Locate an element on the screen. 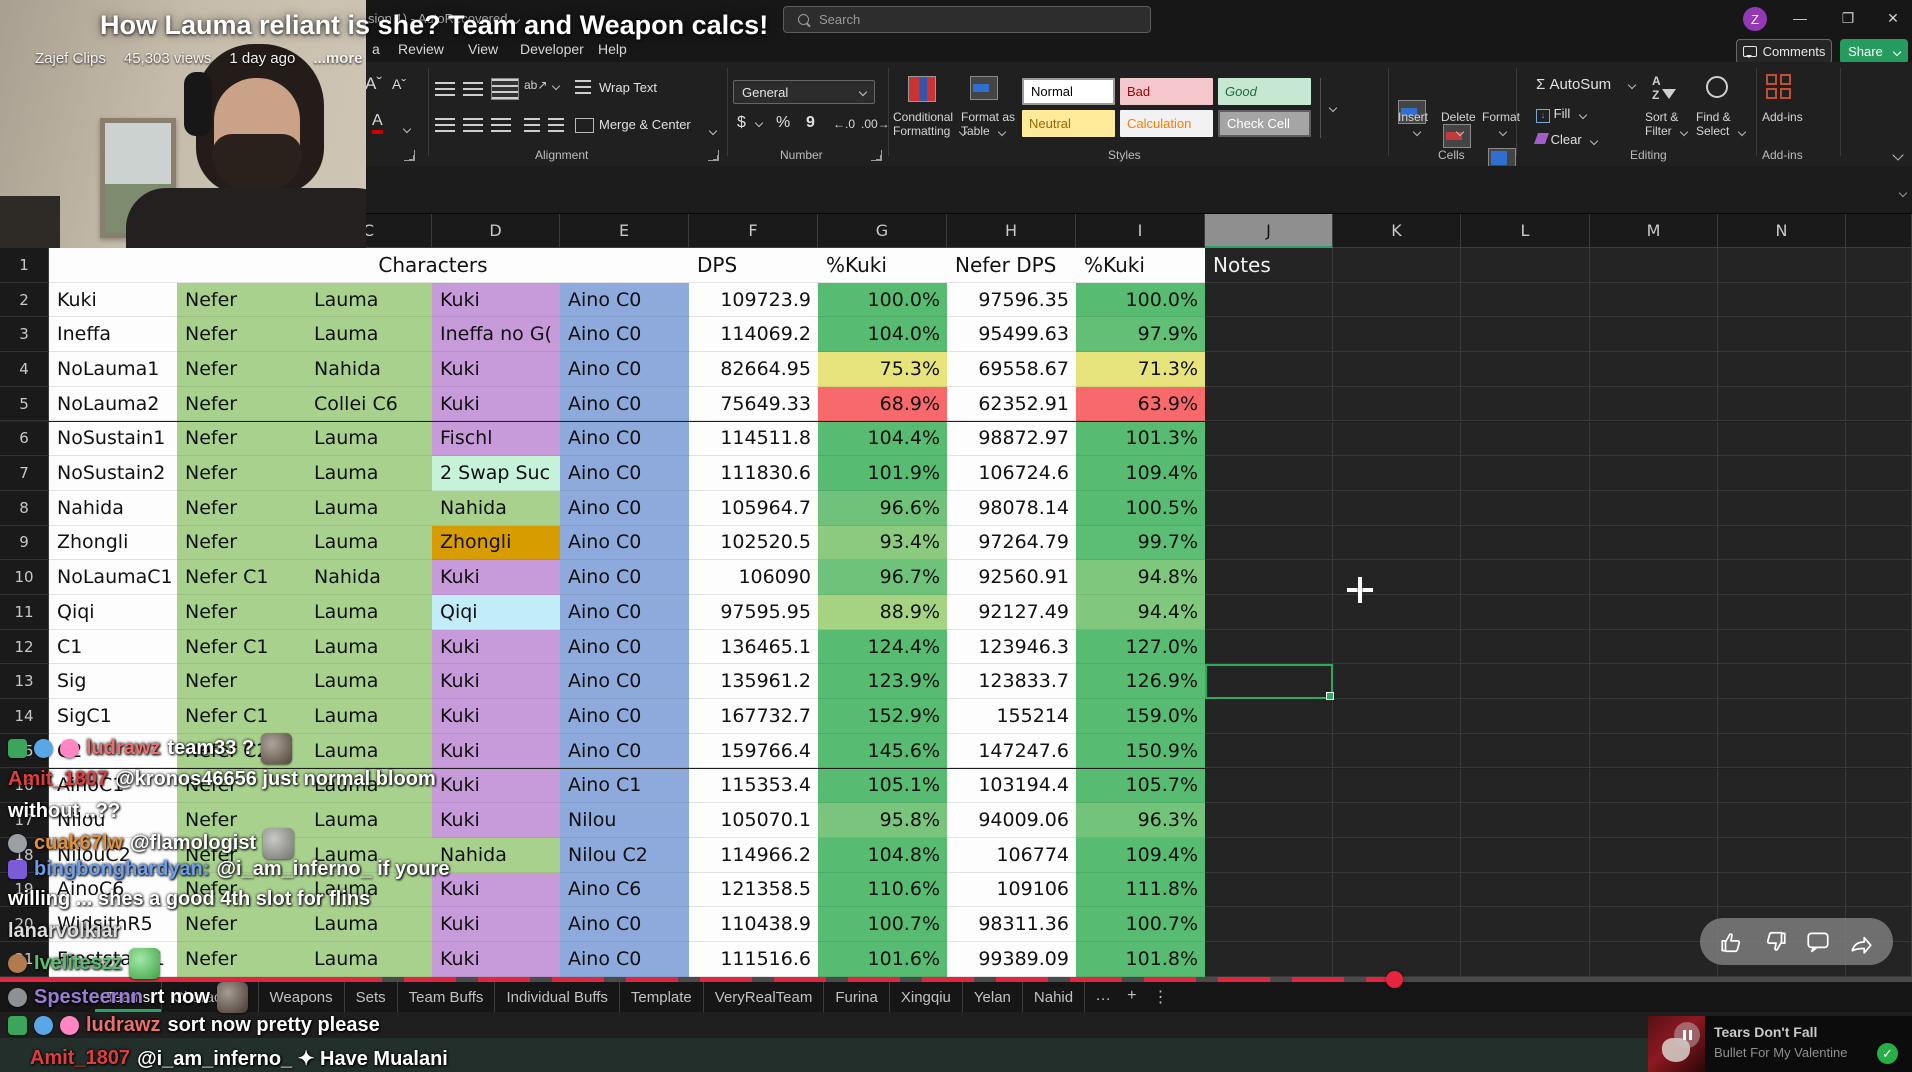 The width and height of the screenshot is (1912, 1072). row-header-12: 12 is located at coordinates (24, 647).